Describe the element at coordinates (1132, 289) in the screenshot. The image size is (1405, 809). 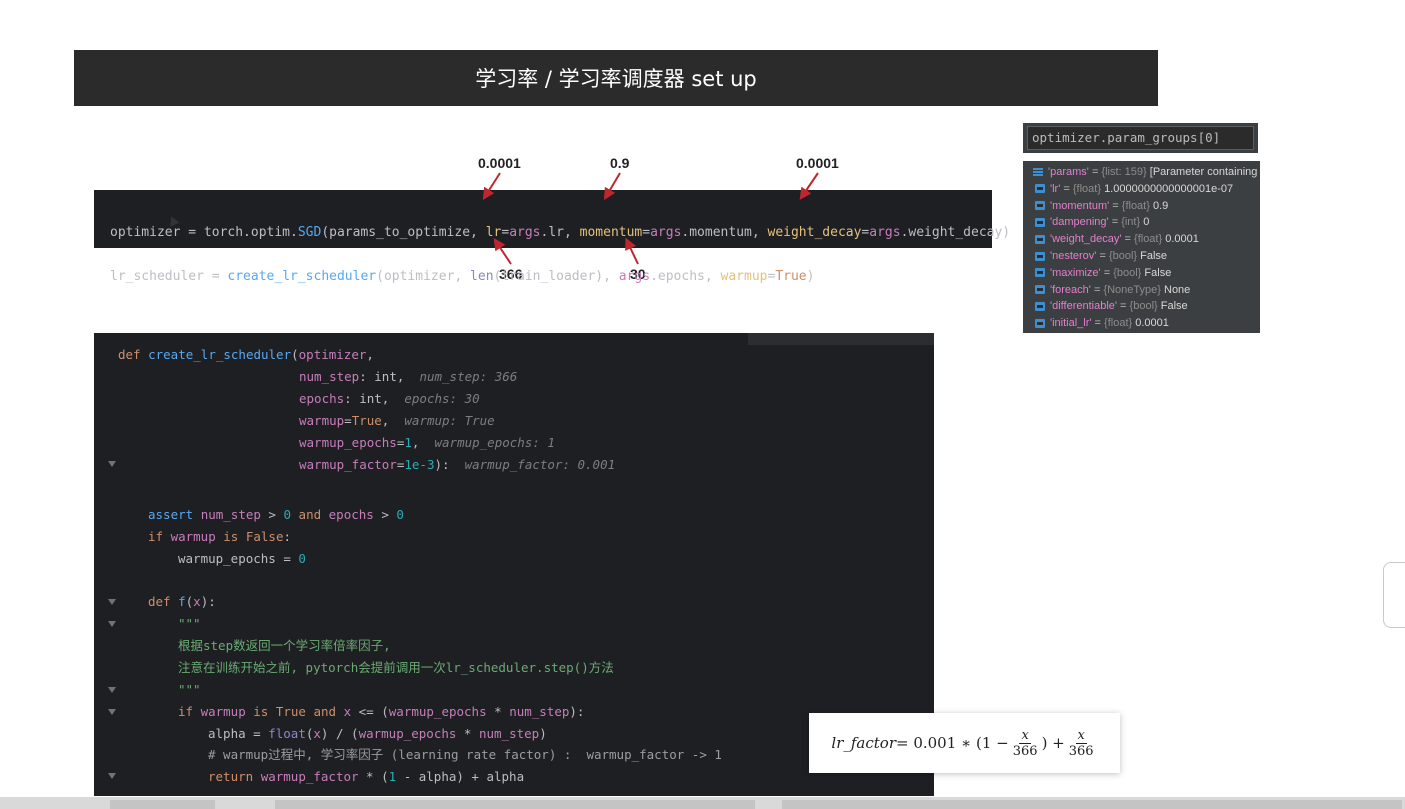
I see `variable-type: {NoneType}` at that location.